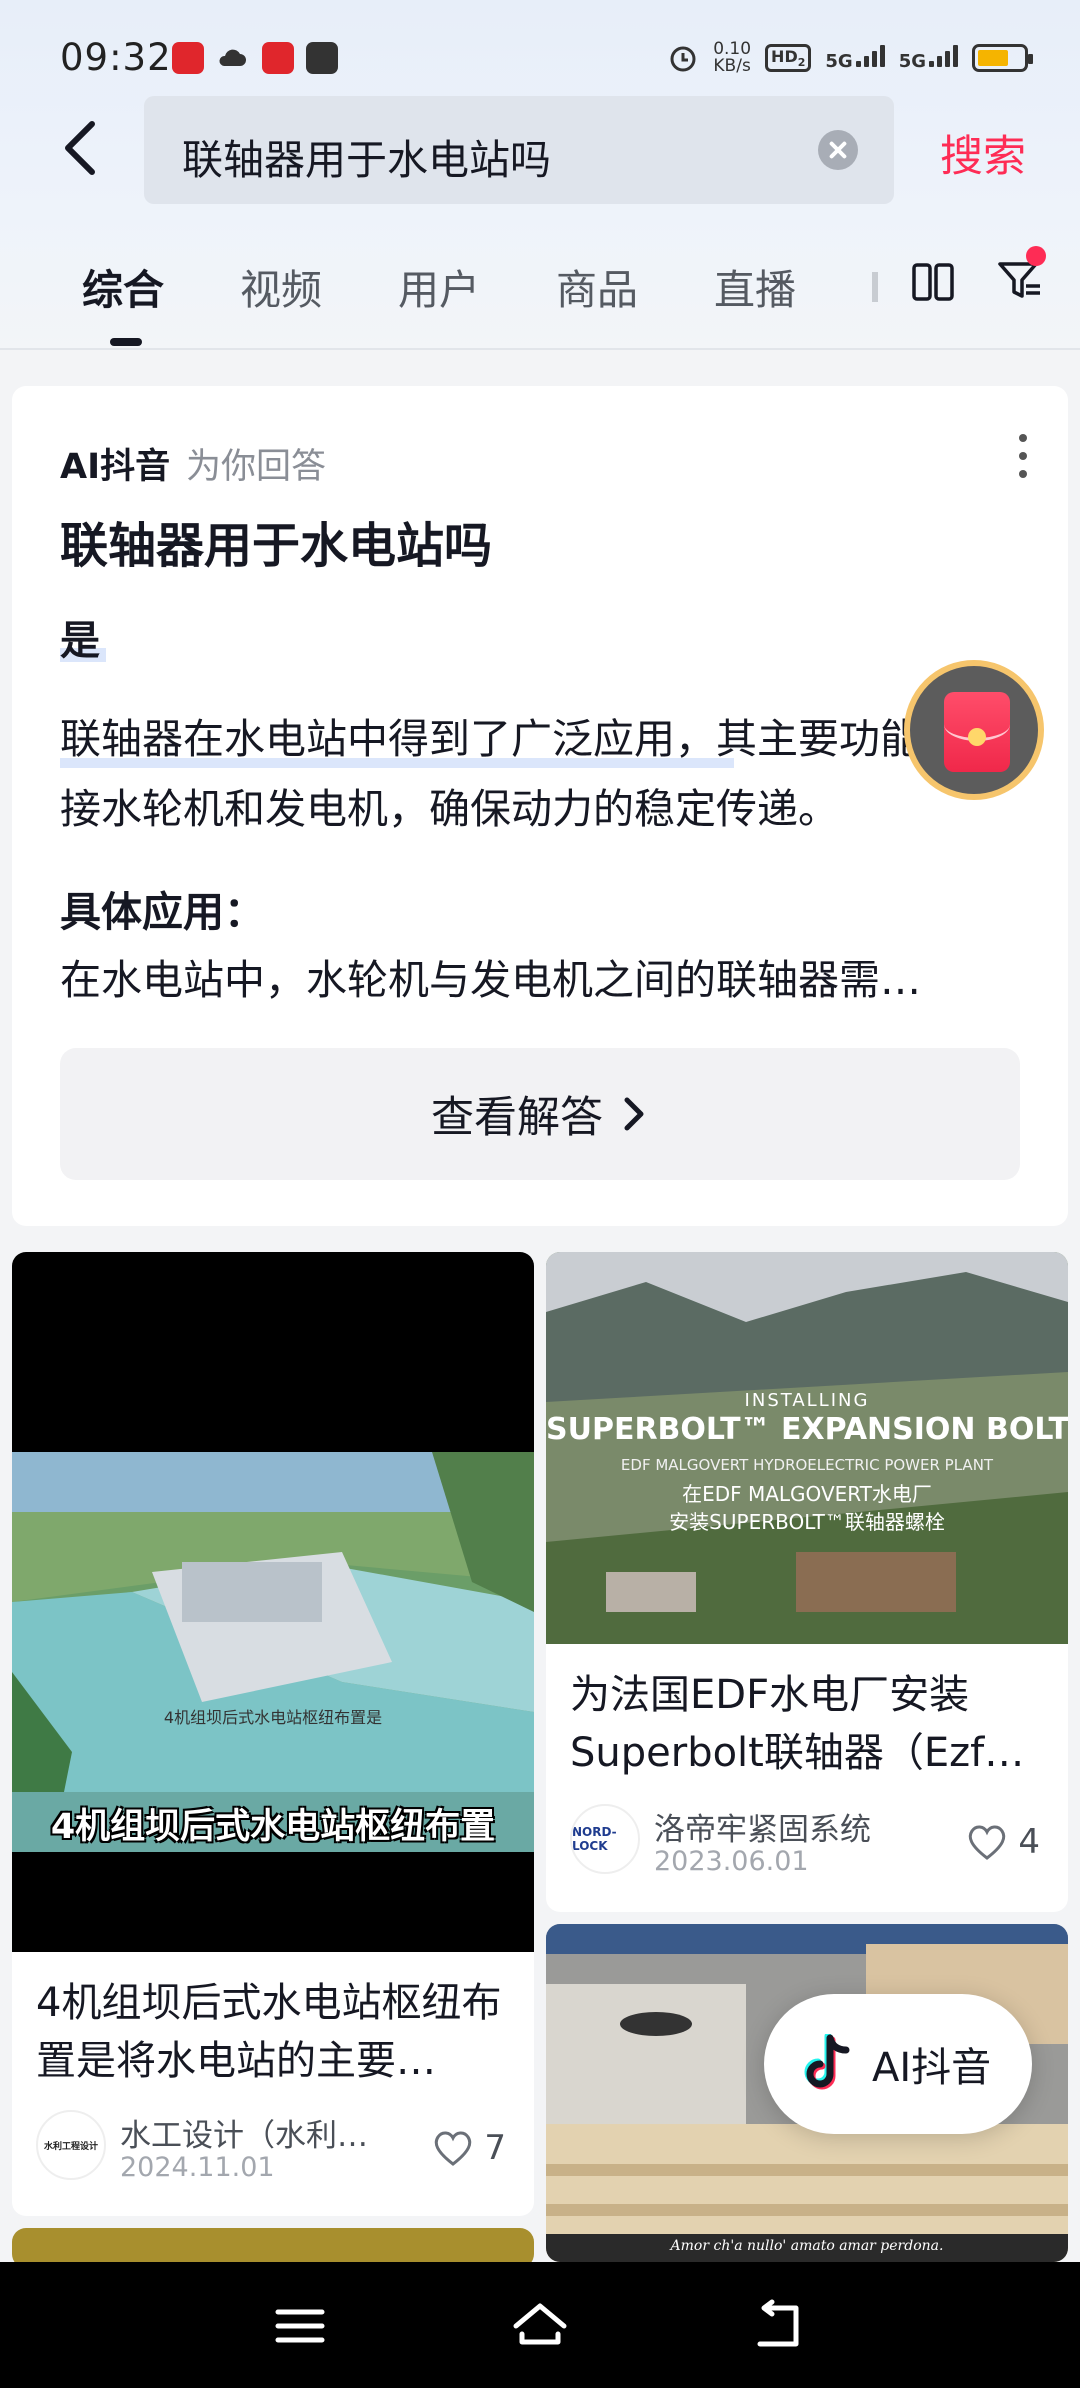 This screenshot has width=1080, height=2388. I want to click on search-button: 搜索, so click(983, 153).